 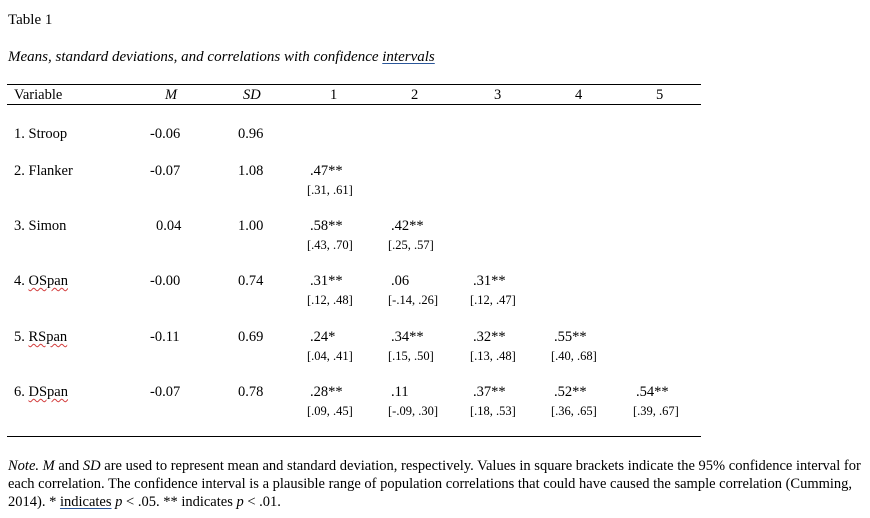 What do you see at coordinates (411, 356) in the screenshot?
I see `confidence-interval: [.15, .50]` at bounding box center [411, 356].